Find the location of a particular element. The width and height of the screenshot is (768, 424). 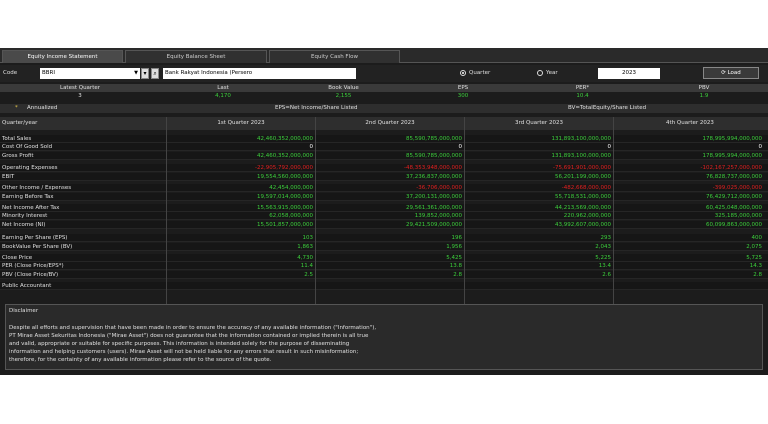

table-cell: 220,962,000,000 is located at coordinates (587, 216).